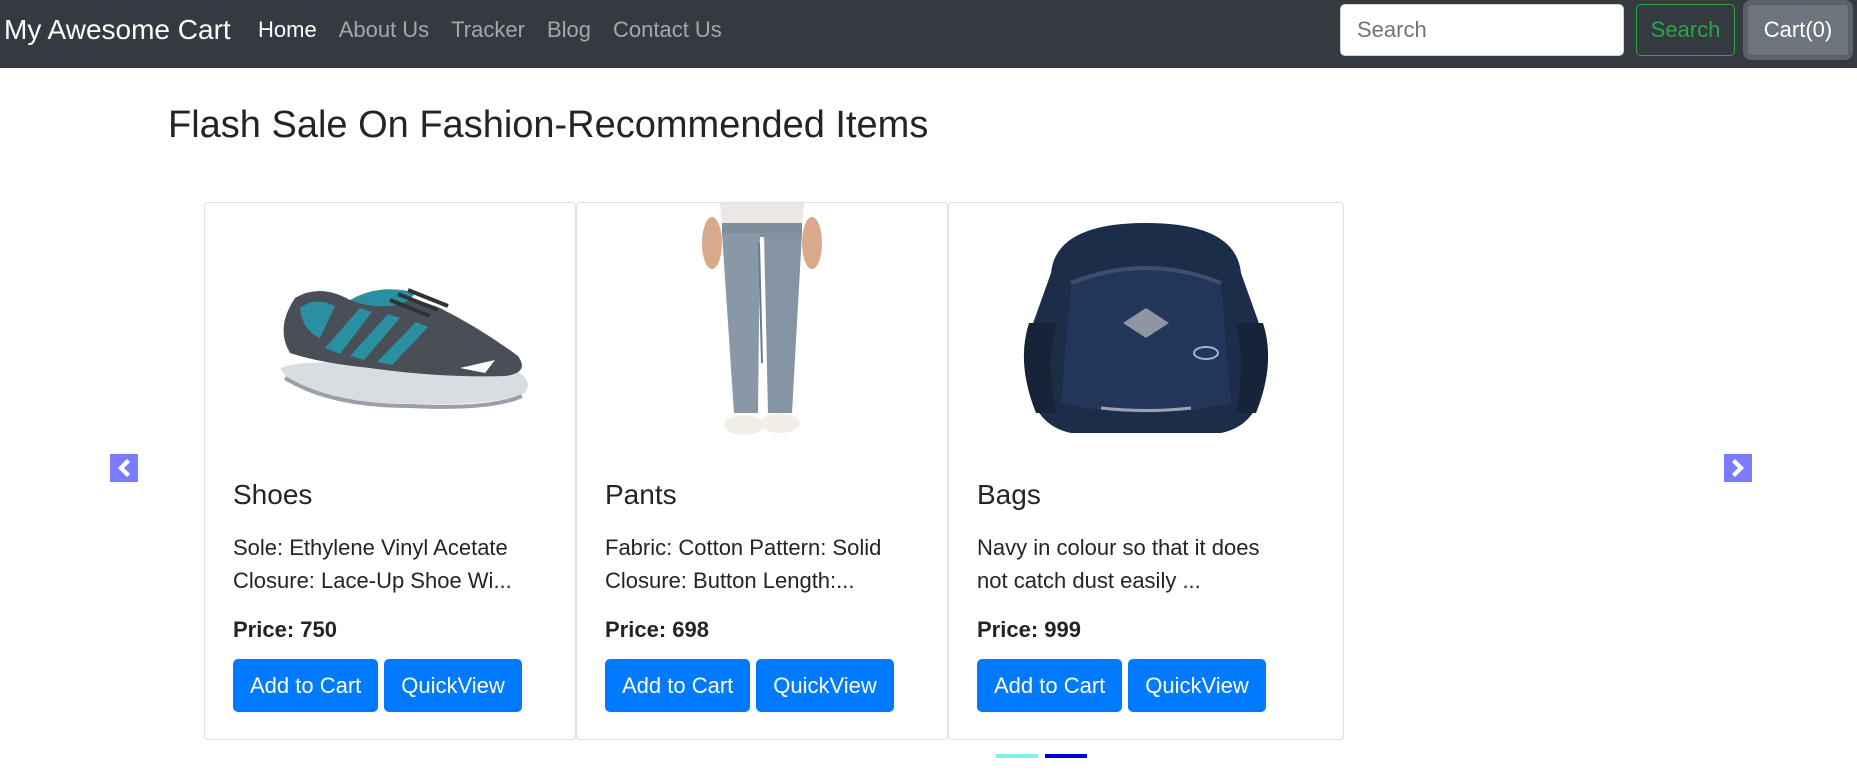 Image resolution: width=1857 pixels, height=771 pixels. What do you see at coordinates (1798, 30) in the screenshot?
I see `cart-button: Cart(0)` at bounding box center [1798, 30].